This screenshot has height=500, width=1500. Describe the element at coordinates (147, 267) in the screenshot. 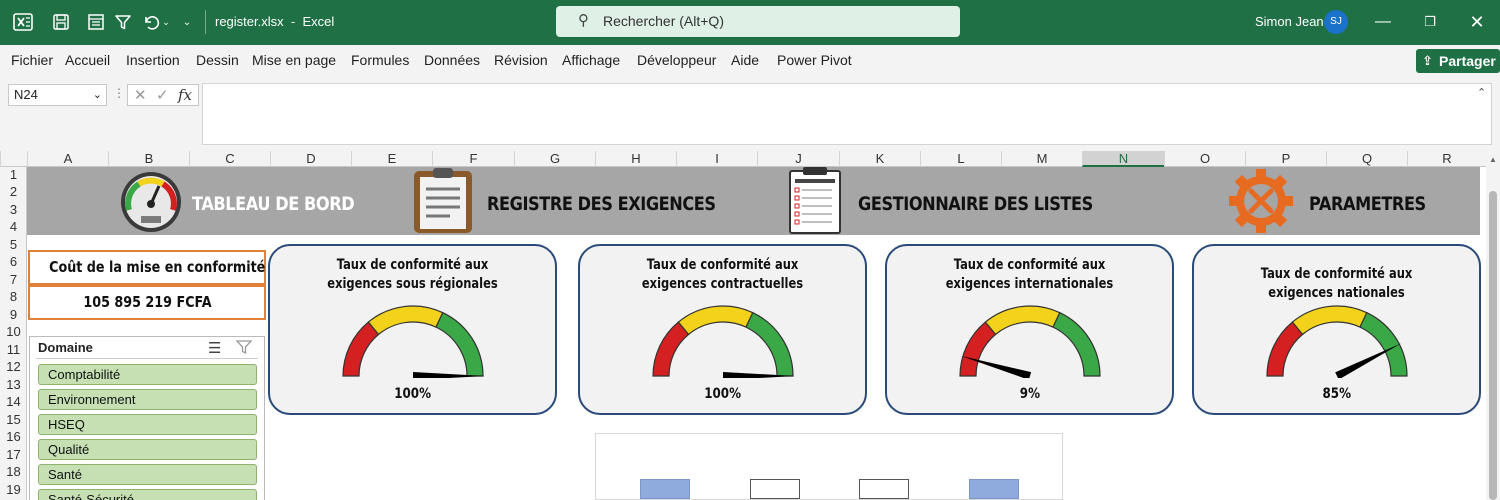

I see `cost-label-box: Coût de la mise en conformité` at that location.